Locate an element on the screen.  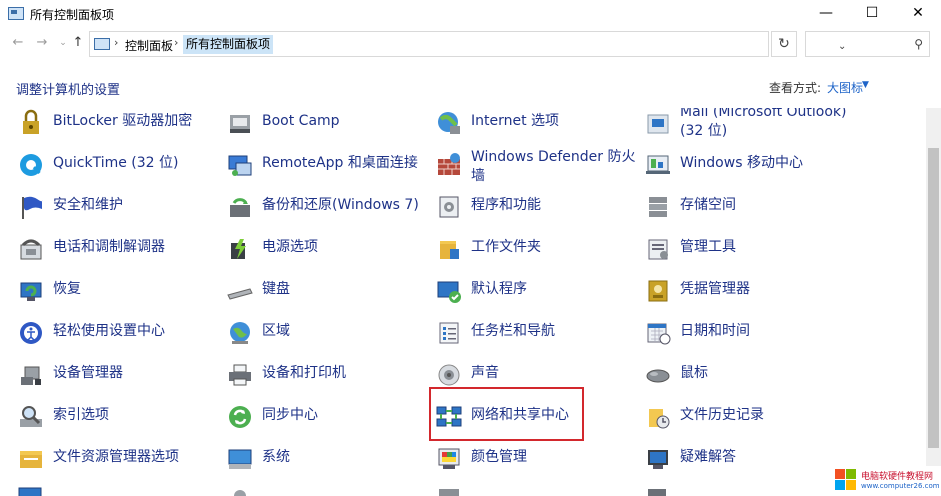
chevron-down-icon: ▼ is located at coordinates (865, 85).